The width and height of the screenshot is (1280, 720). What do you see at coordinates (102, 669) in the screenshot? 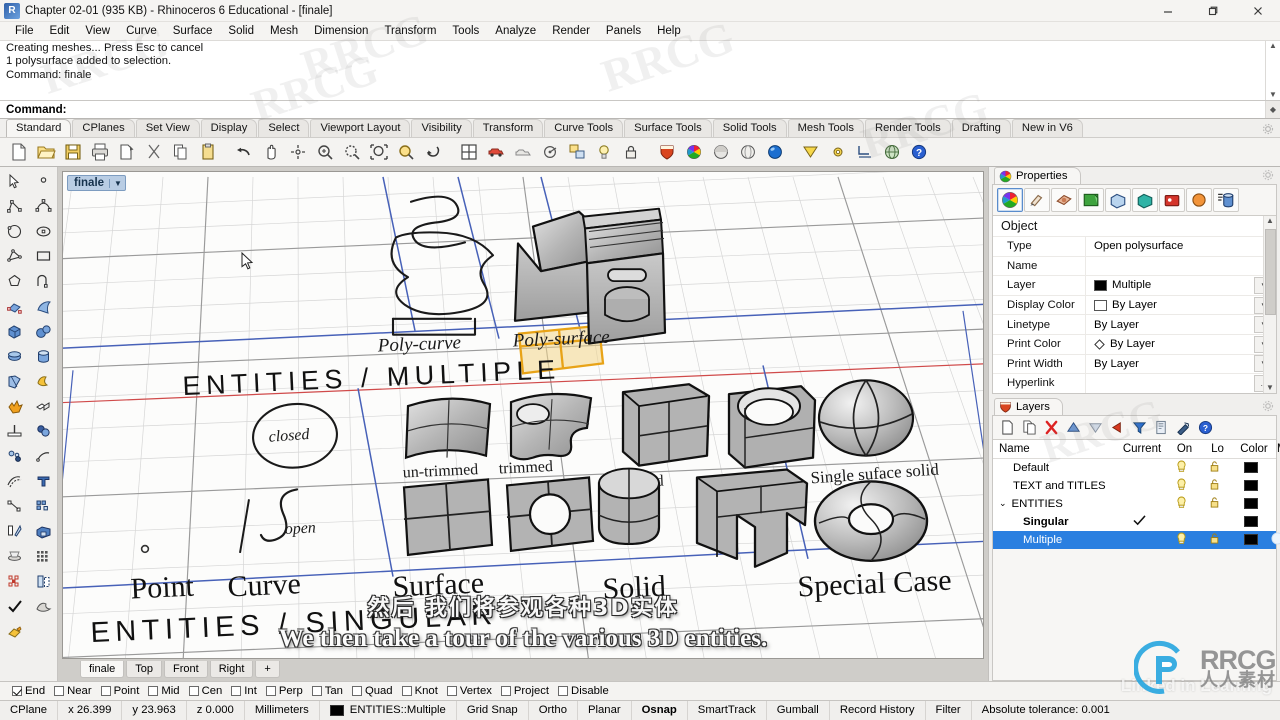
I see `viewport-tab-finale: finale` at bounding box center [102, 669].